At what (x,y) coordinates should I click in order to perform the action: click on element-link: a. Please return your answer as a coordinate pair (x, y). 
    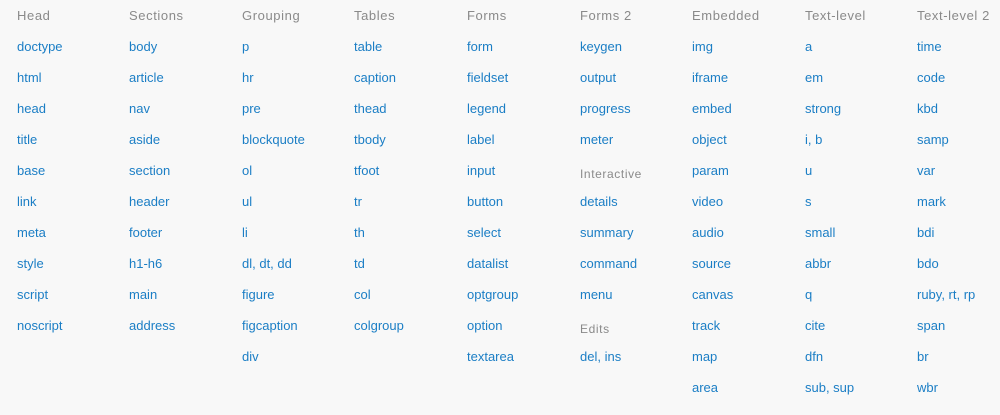
    Looking at the image, I should click on (808, 46).